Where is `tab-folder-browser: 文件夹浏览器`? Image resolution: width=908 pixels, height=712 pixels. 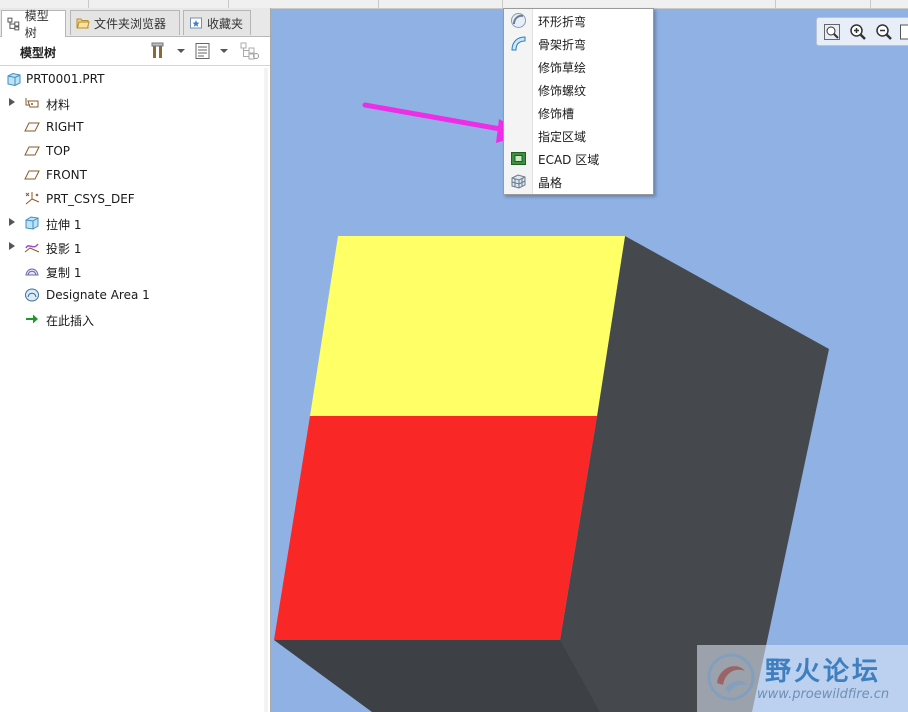 tab-folder-browser: 文件夹浏览器 is located at coordinates (125, 22).